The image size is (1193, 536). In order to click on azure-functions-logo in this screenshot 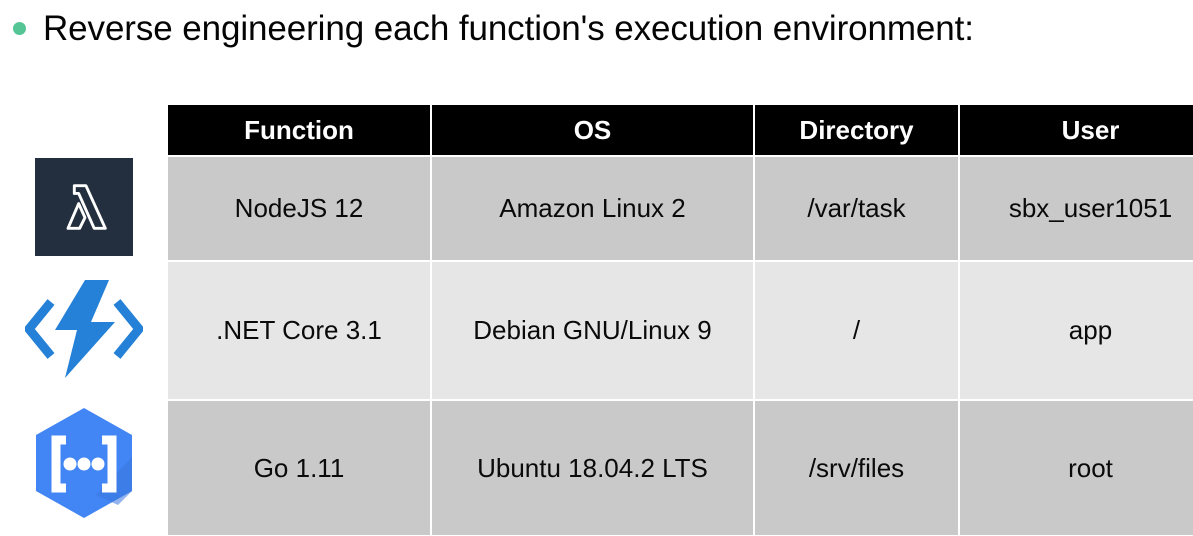, I will do `click(84, 328)`.